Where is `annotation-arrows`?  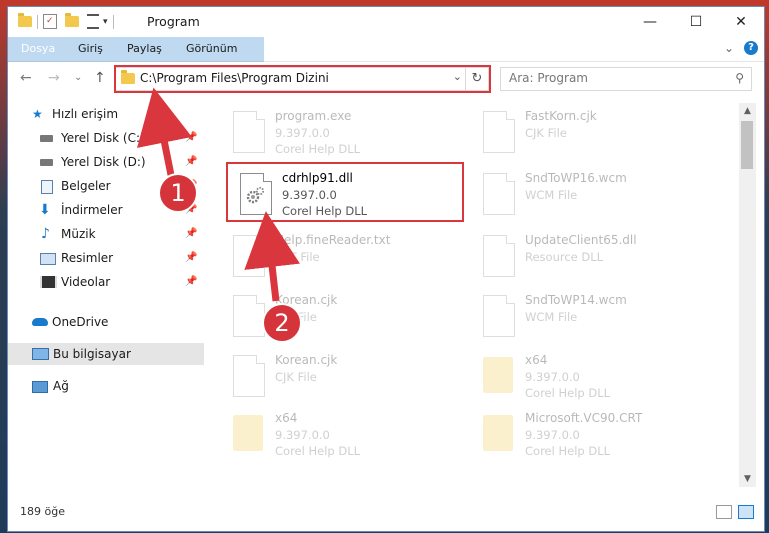 annotation-arrows is located at coordinates (218, 194).